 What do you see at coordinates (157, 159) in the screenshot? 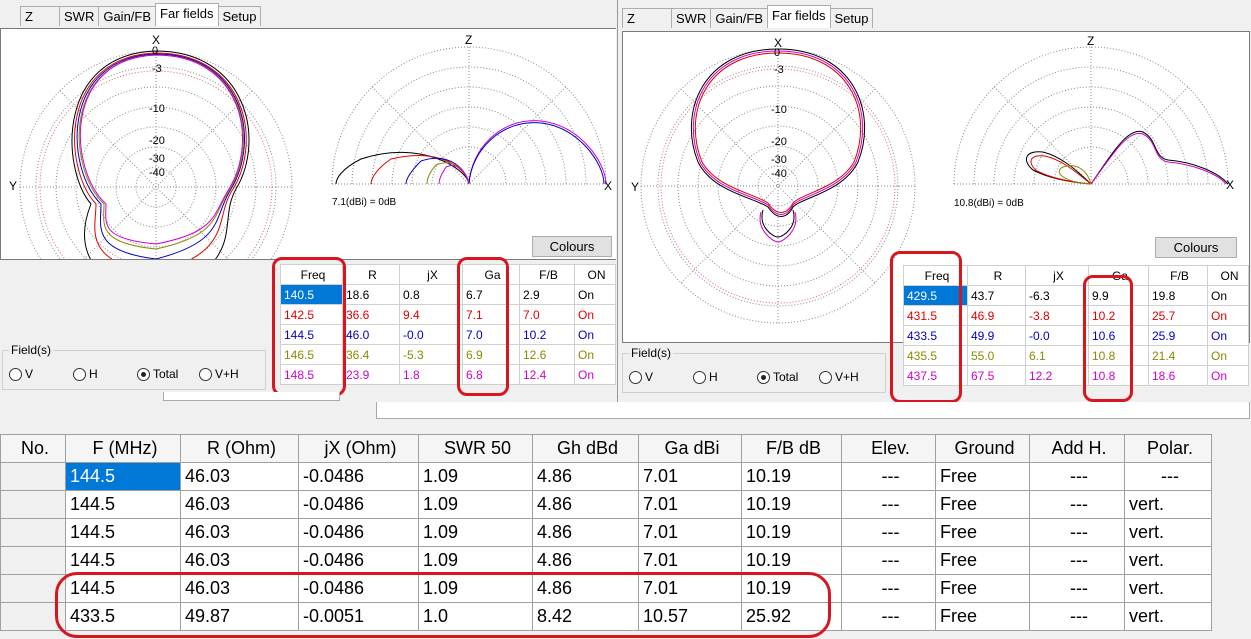
I see `left-ring-label-30: -30` at bounding box center [157, 159].